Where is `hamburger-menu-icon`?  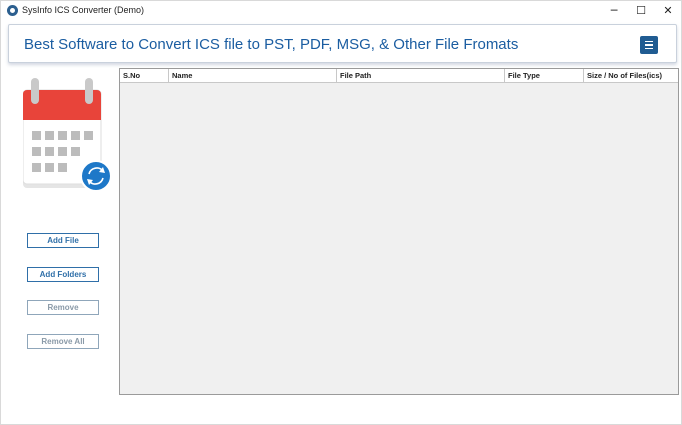
hamburger-menu-icon is located at coordinates (649, 45).